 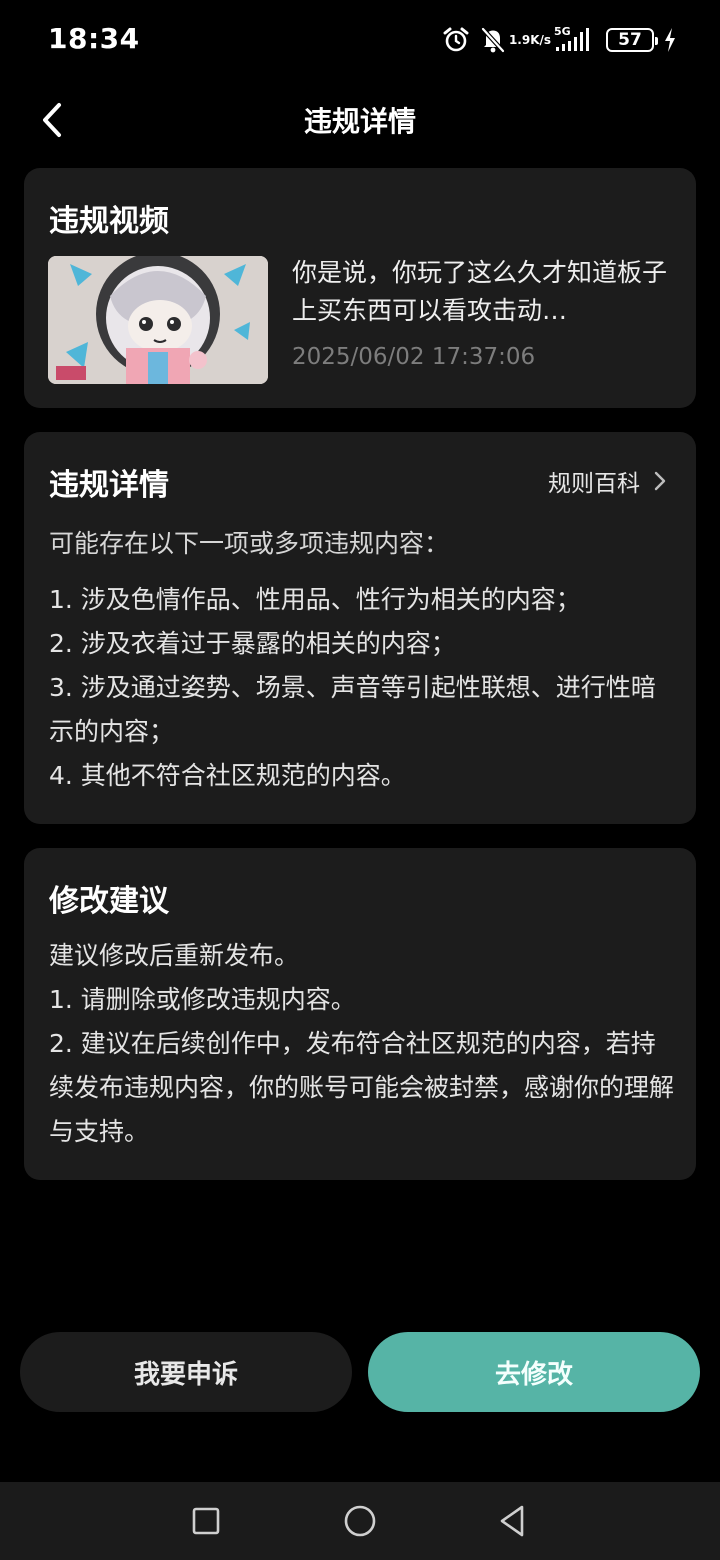 I want to click on recent-apps-icon, so click(x=206, y=1521).